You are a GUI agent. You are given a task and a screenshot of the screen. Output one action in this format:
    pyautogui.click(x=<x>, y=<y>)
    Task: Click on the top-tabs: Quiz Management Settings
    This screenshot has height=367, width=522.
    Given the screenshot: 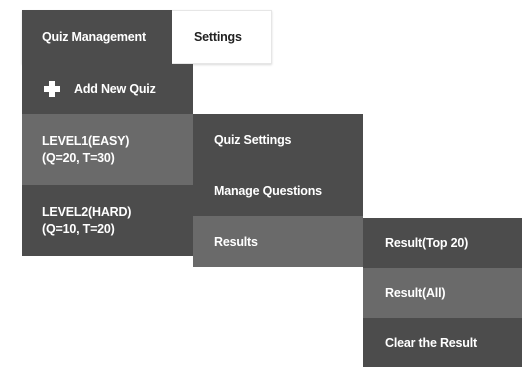 What is the action you would take?
    pyautogui.click(x=147, y=37)
    